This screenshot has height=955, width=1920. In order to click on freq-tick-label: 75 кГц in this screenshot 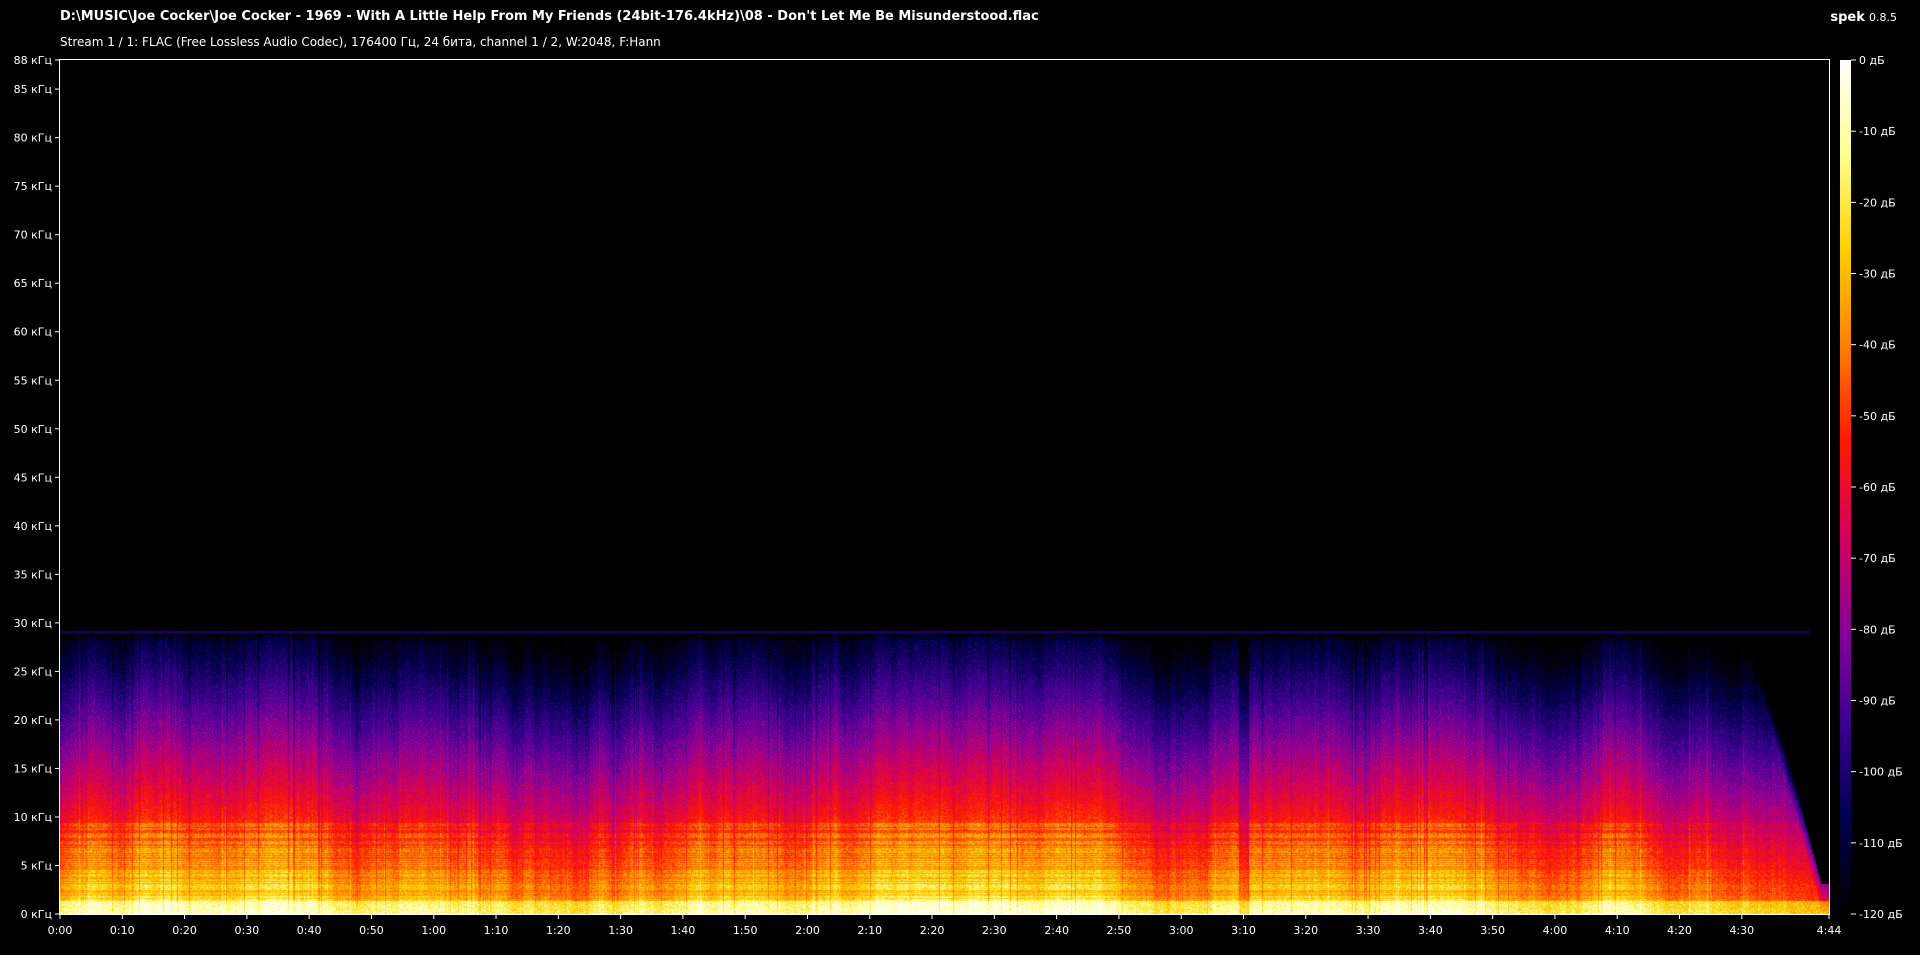, I will do `click(33, 186)`.